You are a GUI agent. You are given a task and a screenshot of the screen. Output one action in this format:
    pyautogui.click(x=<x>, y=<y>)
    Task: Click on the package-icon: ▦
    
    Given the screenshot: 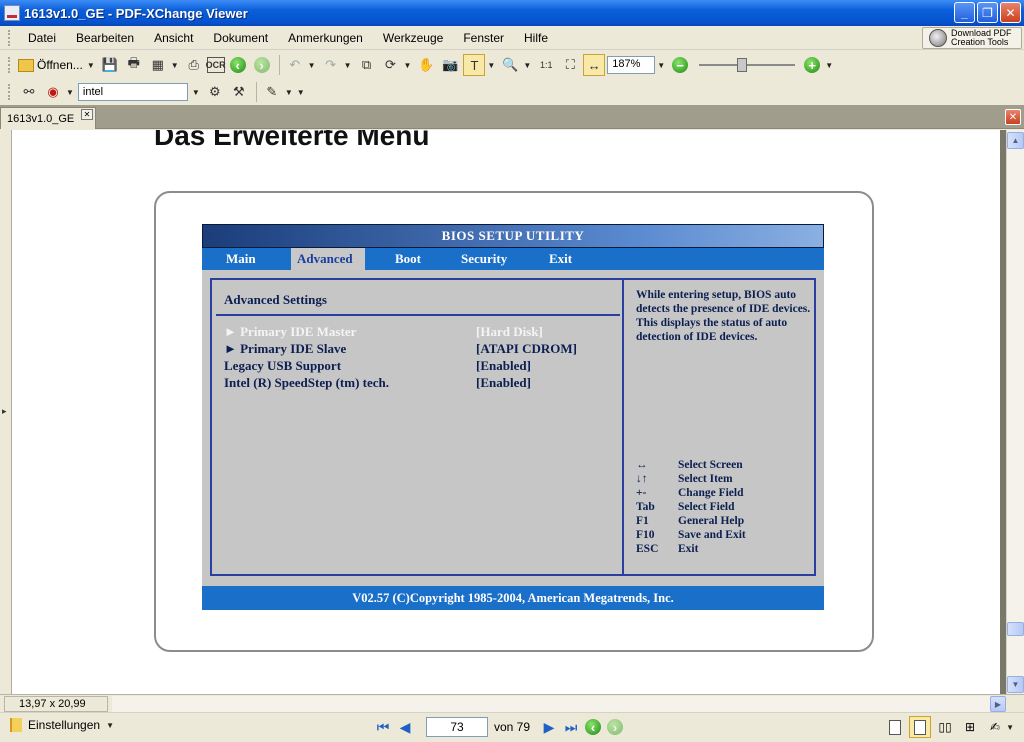 What is the action you would take?
    pyautogui.click(x=158, y=65)
    